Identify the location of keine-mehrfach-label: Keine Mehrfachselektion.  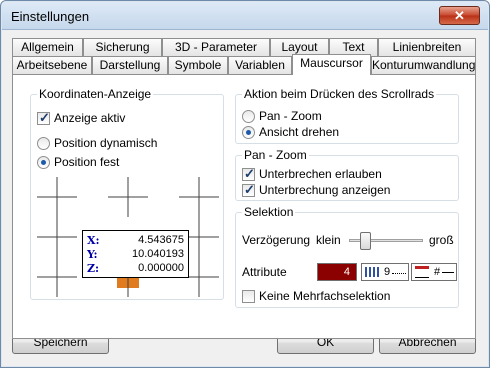
(325, 296).